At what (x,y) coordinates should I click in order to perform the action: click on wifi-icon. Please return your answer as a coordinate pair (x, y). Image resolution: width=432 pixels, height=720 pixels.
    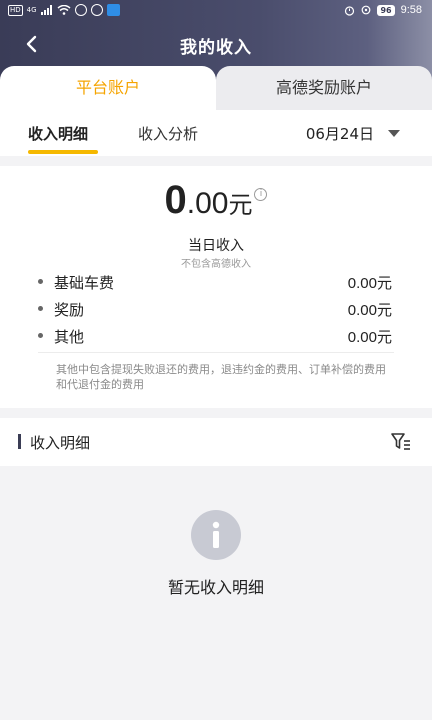
    Looking at the image, I should click on (64, 10).